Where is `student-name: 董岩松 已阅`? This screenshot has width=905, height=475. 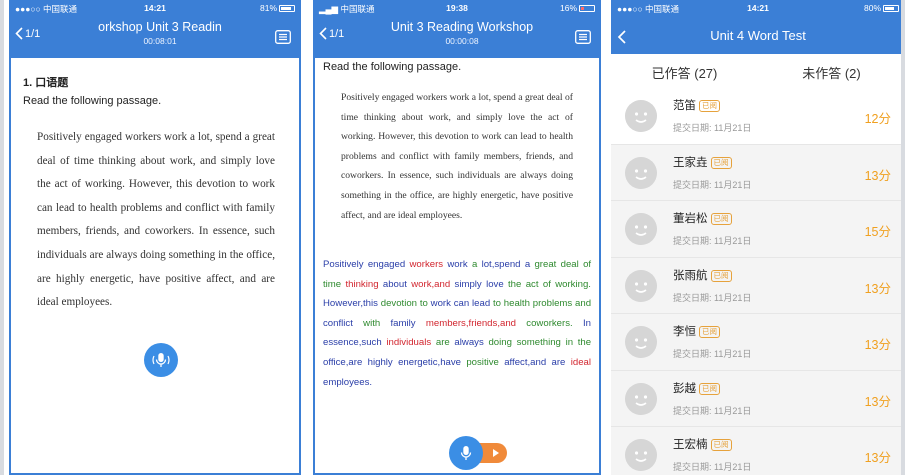 student-name: 董岩松 已阅 is located at coordinates (702, 218).